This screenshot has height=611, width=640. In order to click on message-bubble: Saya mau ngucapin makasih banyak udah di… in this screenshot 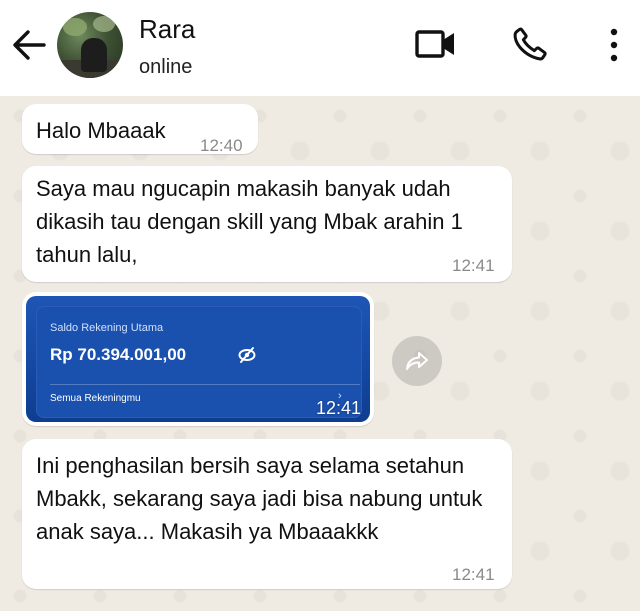, I will do `click(267, 224)`.